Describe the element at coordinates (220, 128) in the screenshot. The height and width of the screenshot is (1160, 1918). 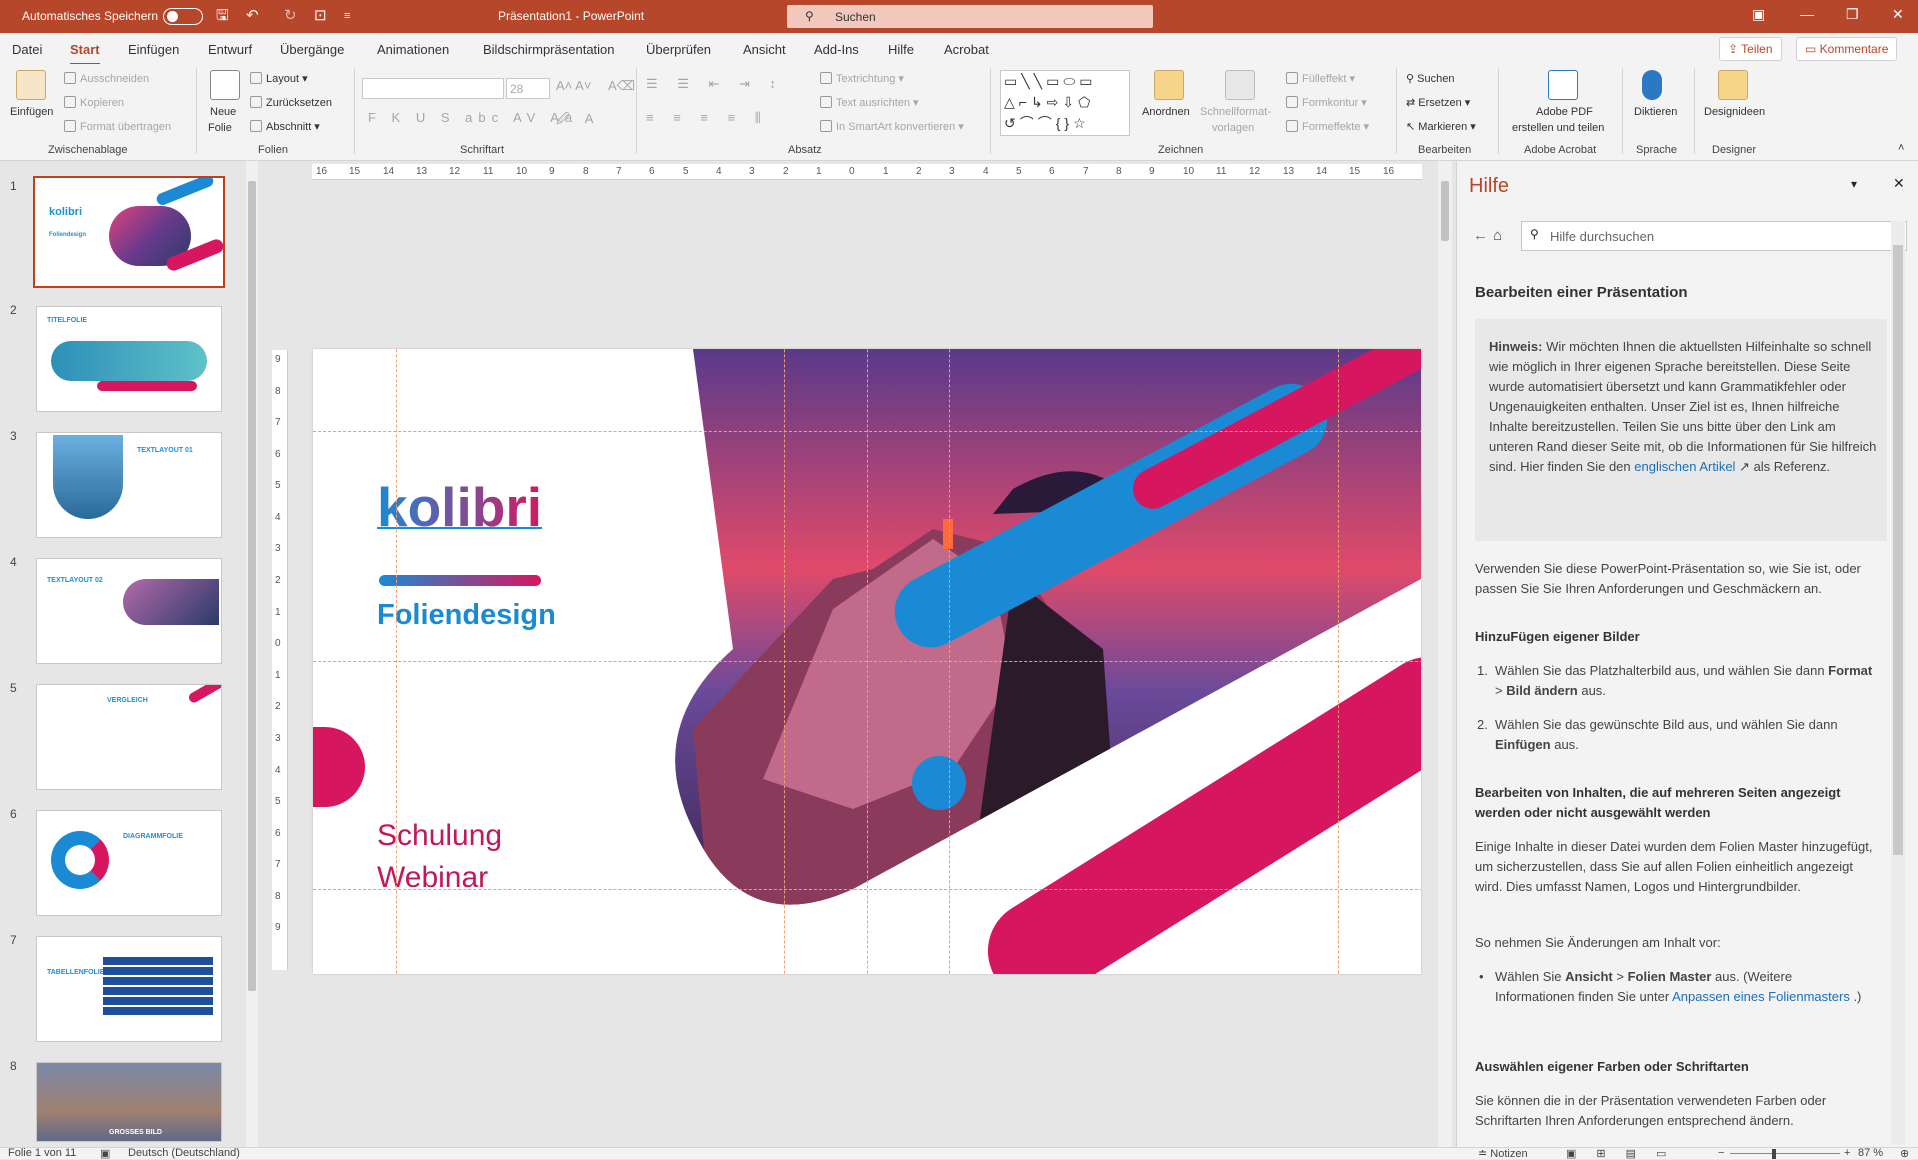
I see `new-slide-label-2: Folie` at that location.